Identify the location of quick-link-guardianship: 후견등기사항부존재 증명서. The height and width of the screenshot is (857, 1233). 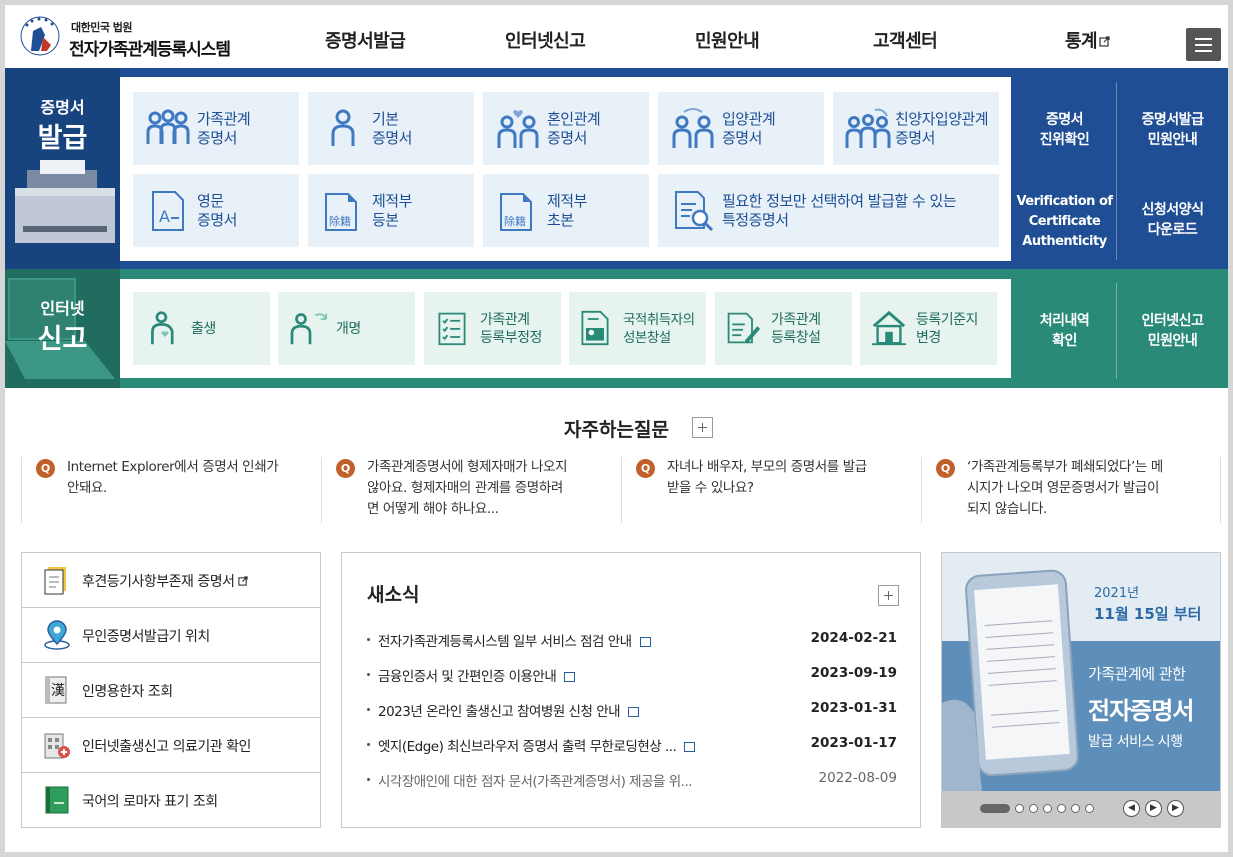
(171, 580).